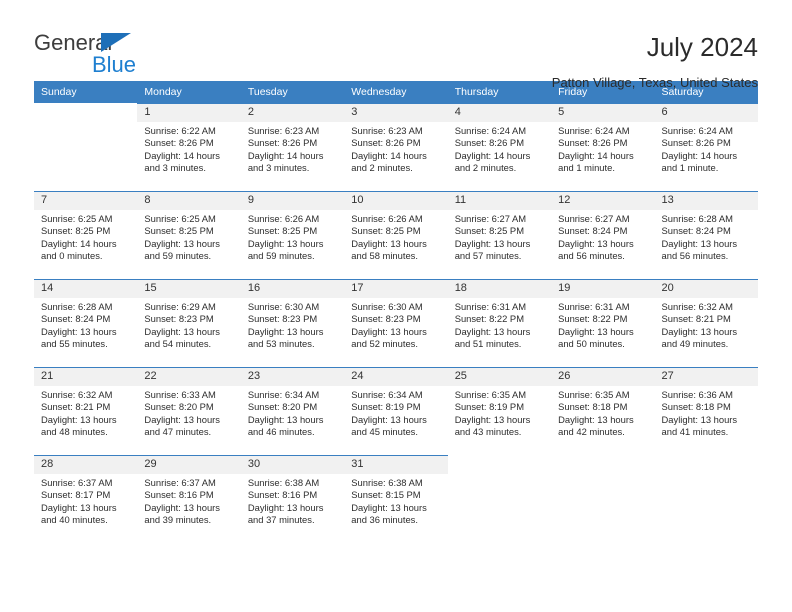 The height and width of the screenshot is (612, 792). What do you see at coordinates (77, 394) in the screenshot?
I see `sunrise-text: Sunrise: 6:32 AM` at bounding box center [77, 394].